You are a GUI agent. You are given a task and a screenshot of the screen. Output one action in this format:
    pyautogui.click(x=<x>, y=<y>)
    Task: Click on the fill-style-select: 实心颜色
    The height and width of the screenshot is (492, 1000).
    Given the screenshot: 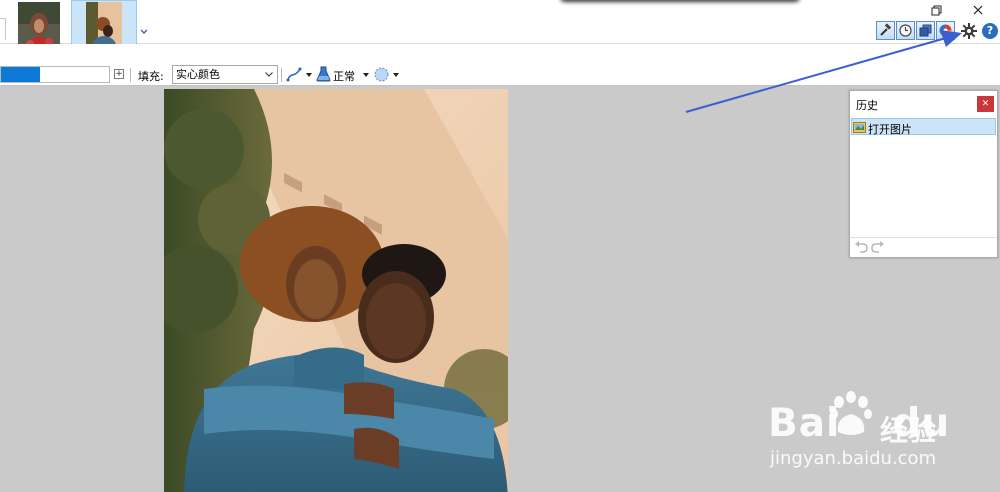 What is the action you would take?
    pyautogui.click(x=225, y=74)
    